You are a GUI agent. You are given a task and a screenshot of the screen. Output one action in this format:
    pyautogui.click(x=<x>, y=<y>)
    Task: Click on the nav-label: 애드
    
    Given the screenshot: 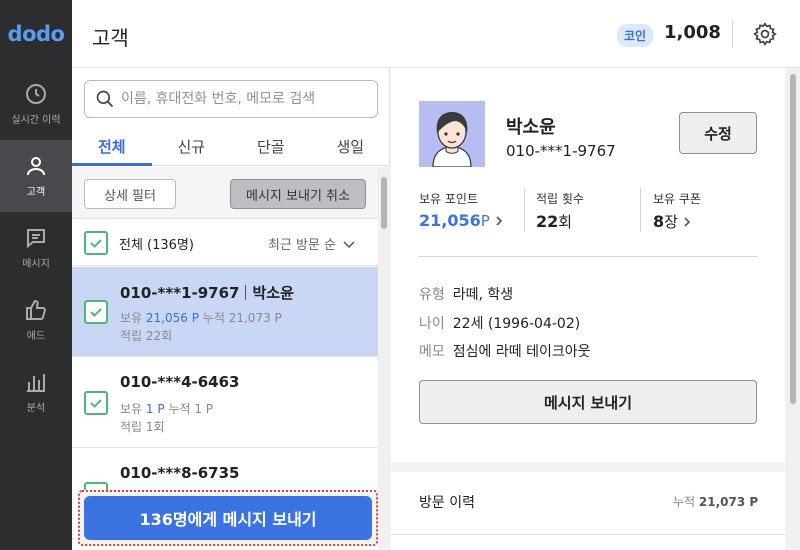 What is the action you would take?
    pyautogui.click(x=36, y=336)
    